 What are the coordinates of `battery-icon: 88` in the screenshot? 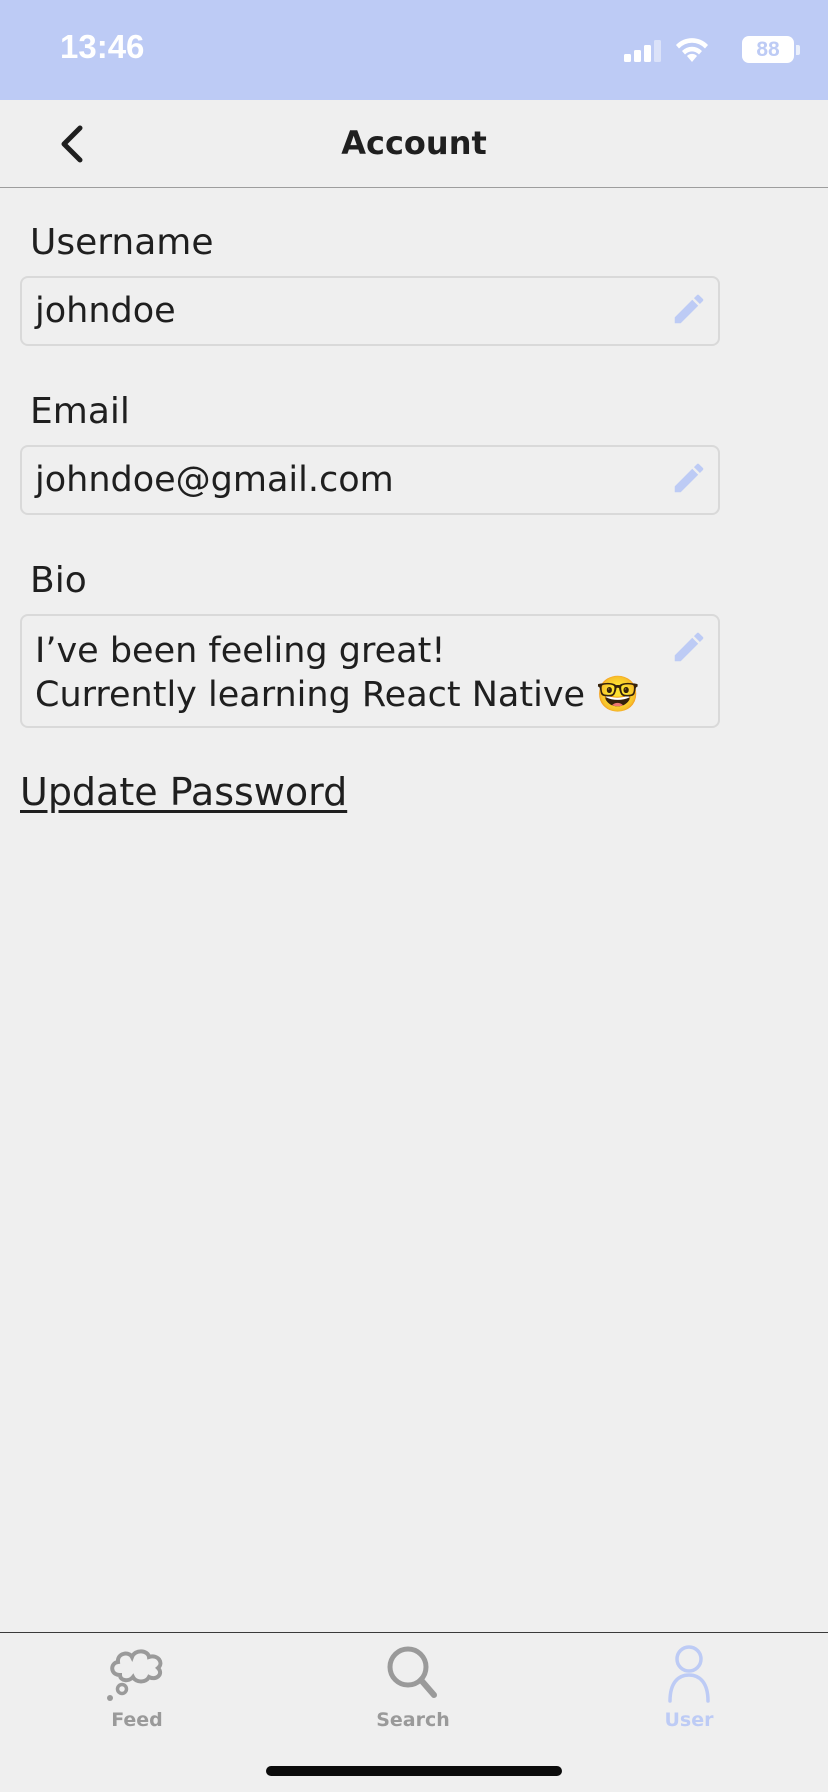 It's located at (771, 49).